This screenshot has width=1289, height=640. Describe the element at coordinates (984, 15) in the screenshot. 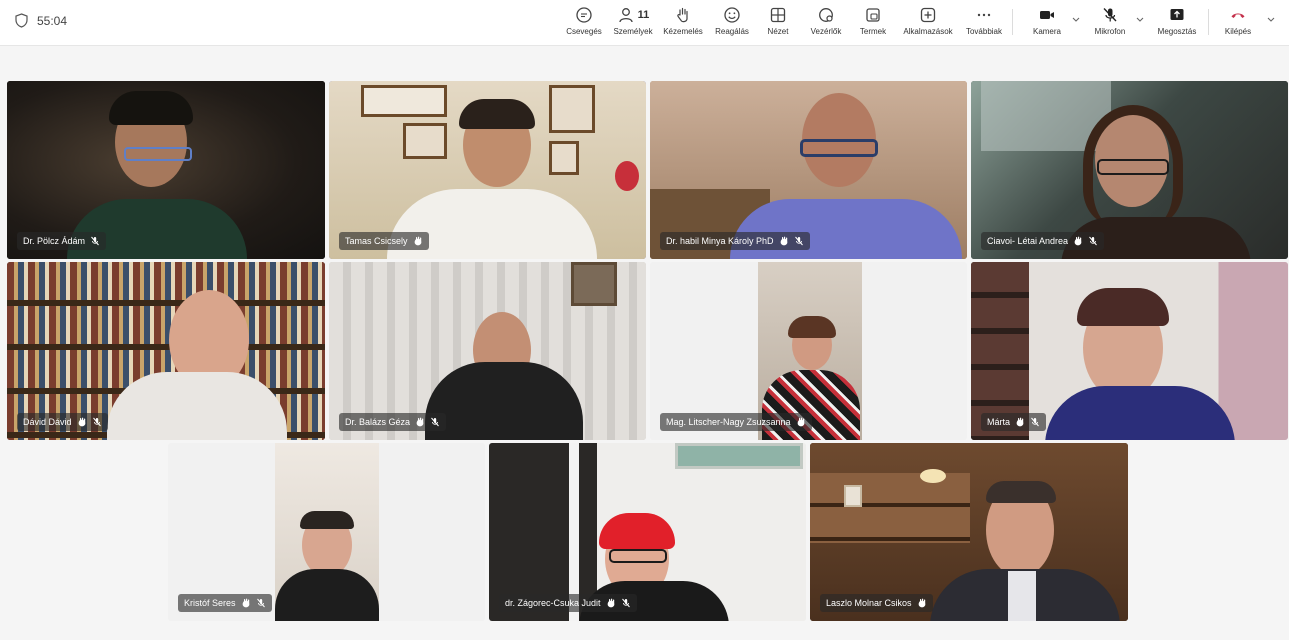

I see `more-dots-icon` at that location.